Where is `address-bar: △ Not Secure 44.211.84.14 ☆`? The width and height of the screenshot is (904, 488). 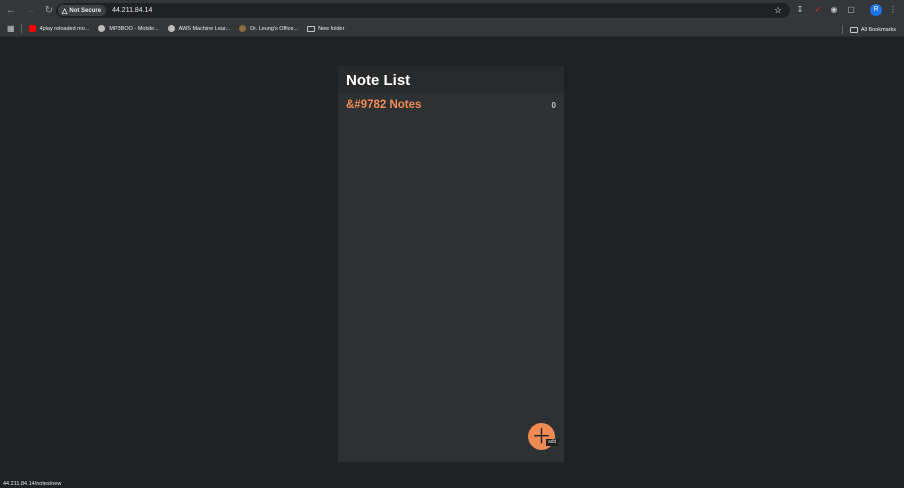 address-bar: △ Not Secure 44.211.84.14 ☆ is located at coordinates (423, 10).